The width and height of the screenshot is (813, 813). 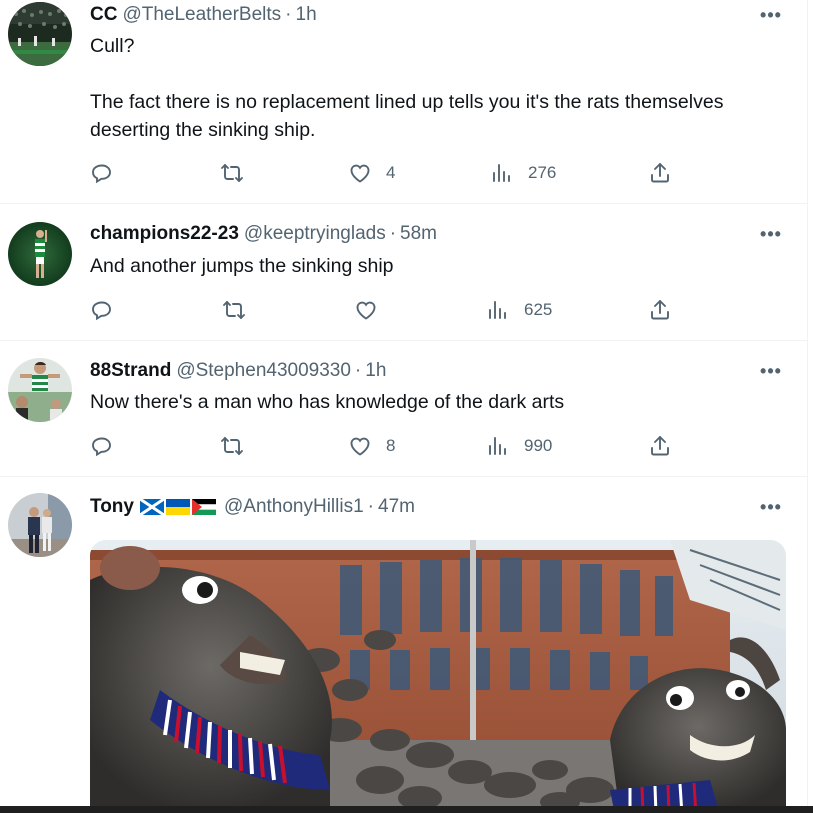 I want to click on like-button: 4, so click(x=371, y=173).